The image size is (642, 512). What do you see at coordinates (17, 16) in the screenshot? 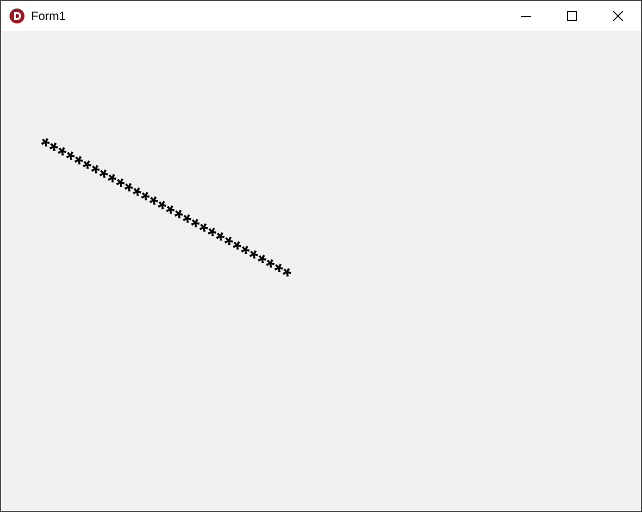
I see `app-icon` at bounding box center [17, 16].